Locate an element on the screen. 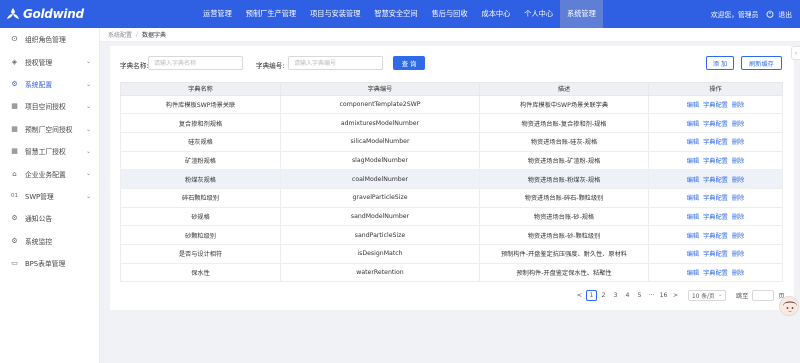 The image size is (800, 363). sidebar-item-1: ◈ 授权管理 ⌄ is located at coordinates (49, 61).